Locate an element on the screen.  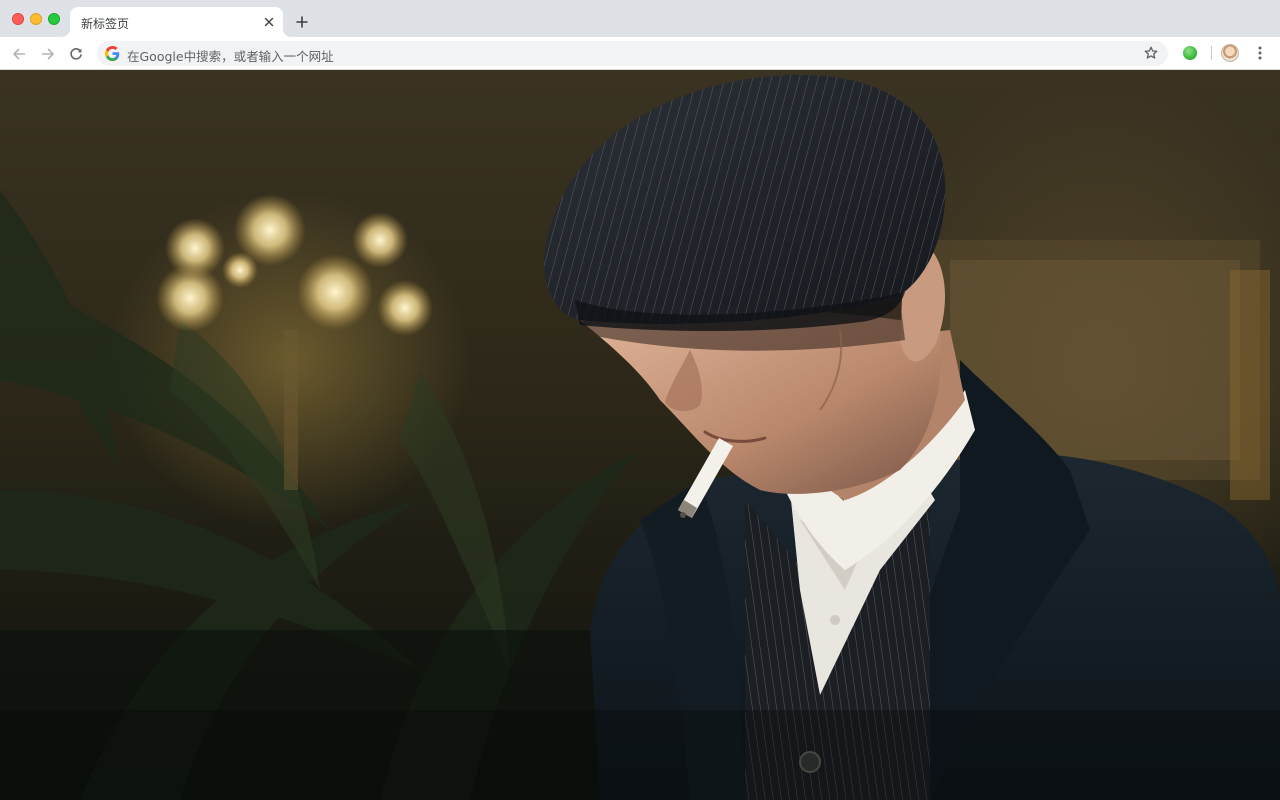
back-arrow-icon is located at coordinates (19, 54).